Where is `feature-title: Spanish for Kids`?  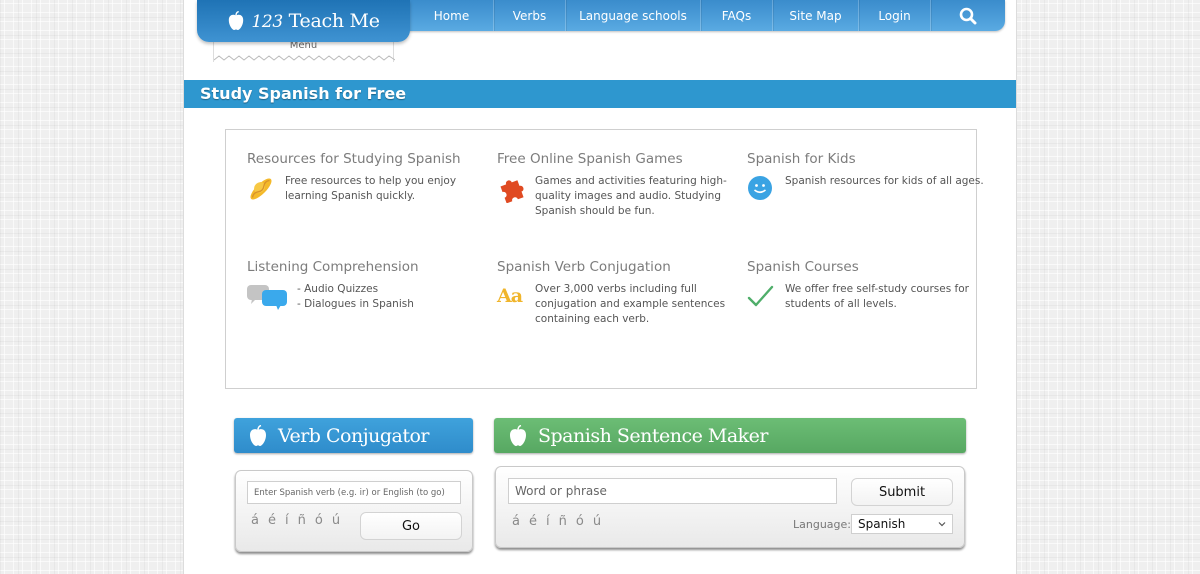 feature-title: Spanish for Kids is located at coordinates (867, 159).